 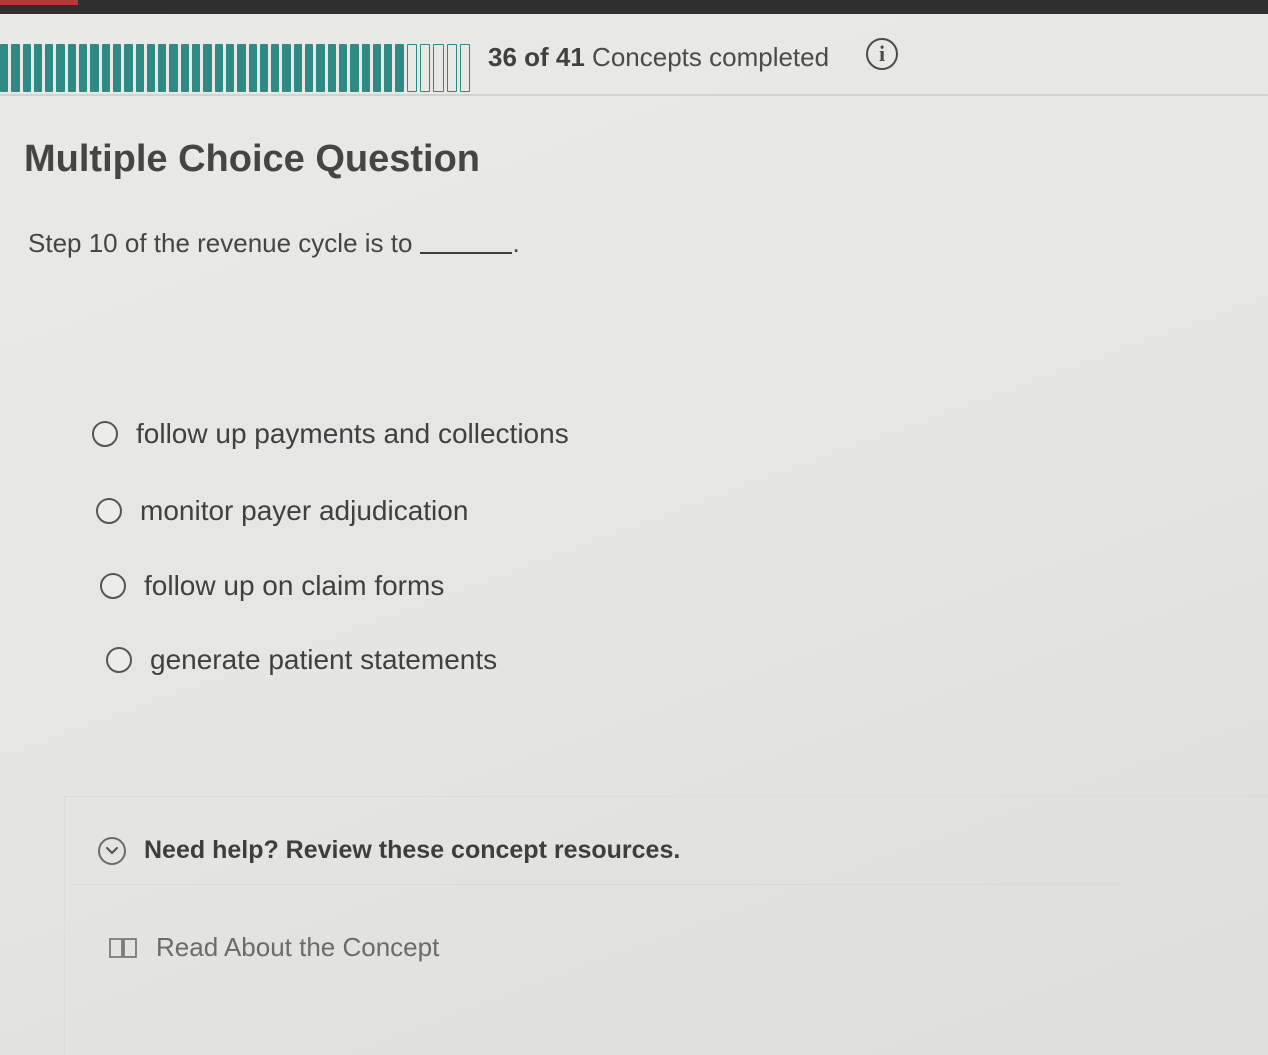 I want to click on answer-option-2: monitor payer adjudication, so click(x=282, y=511).